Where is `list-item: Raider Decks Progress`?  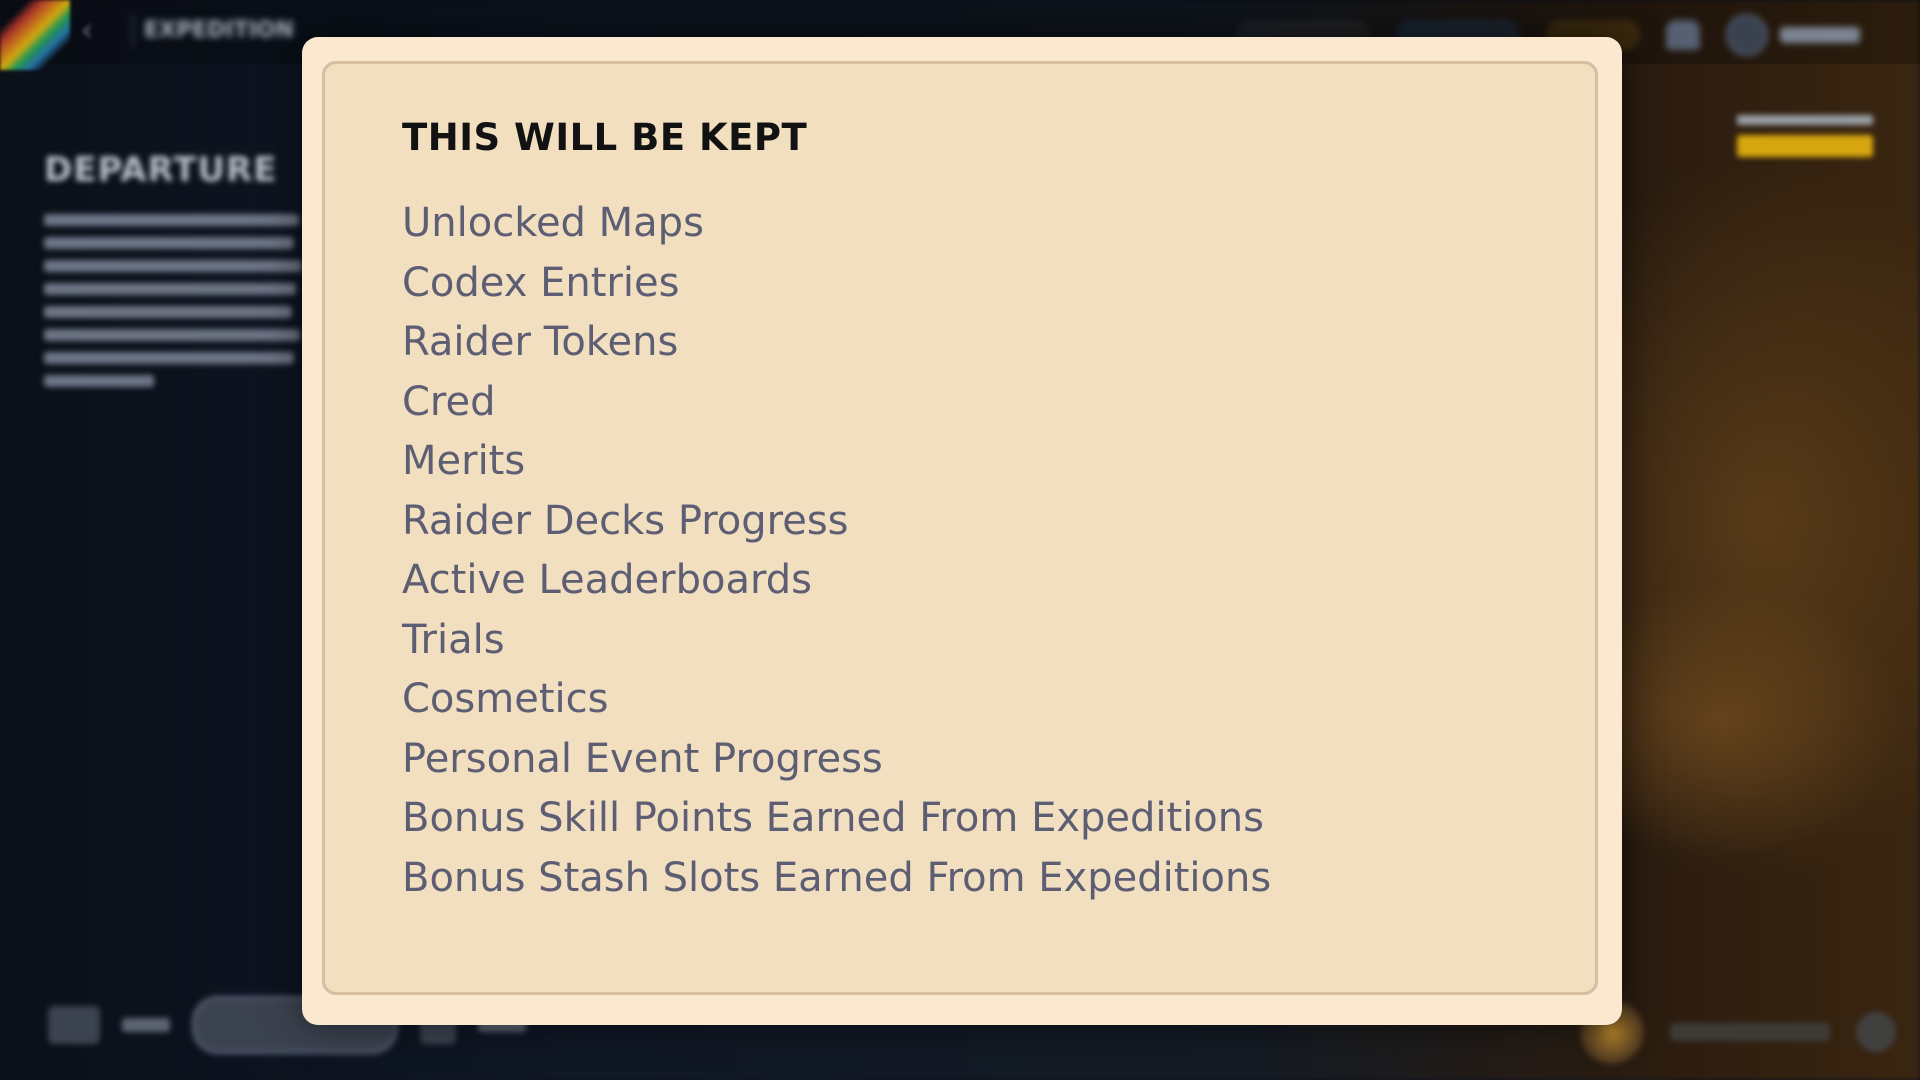
list-item: Raider Decks Progress is located at coordinates (625, 520).